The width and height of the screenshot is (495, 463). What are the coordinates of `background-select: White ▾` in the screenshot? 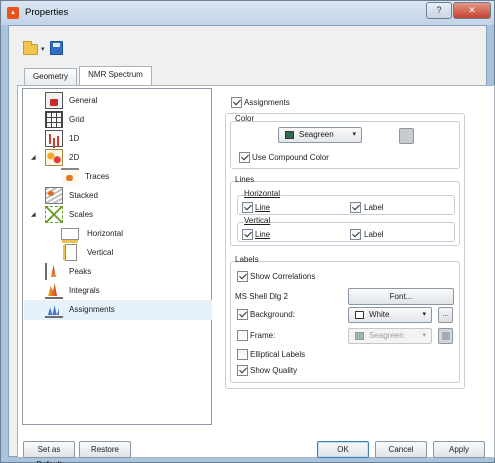 It's located at (390, 315).